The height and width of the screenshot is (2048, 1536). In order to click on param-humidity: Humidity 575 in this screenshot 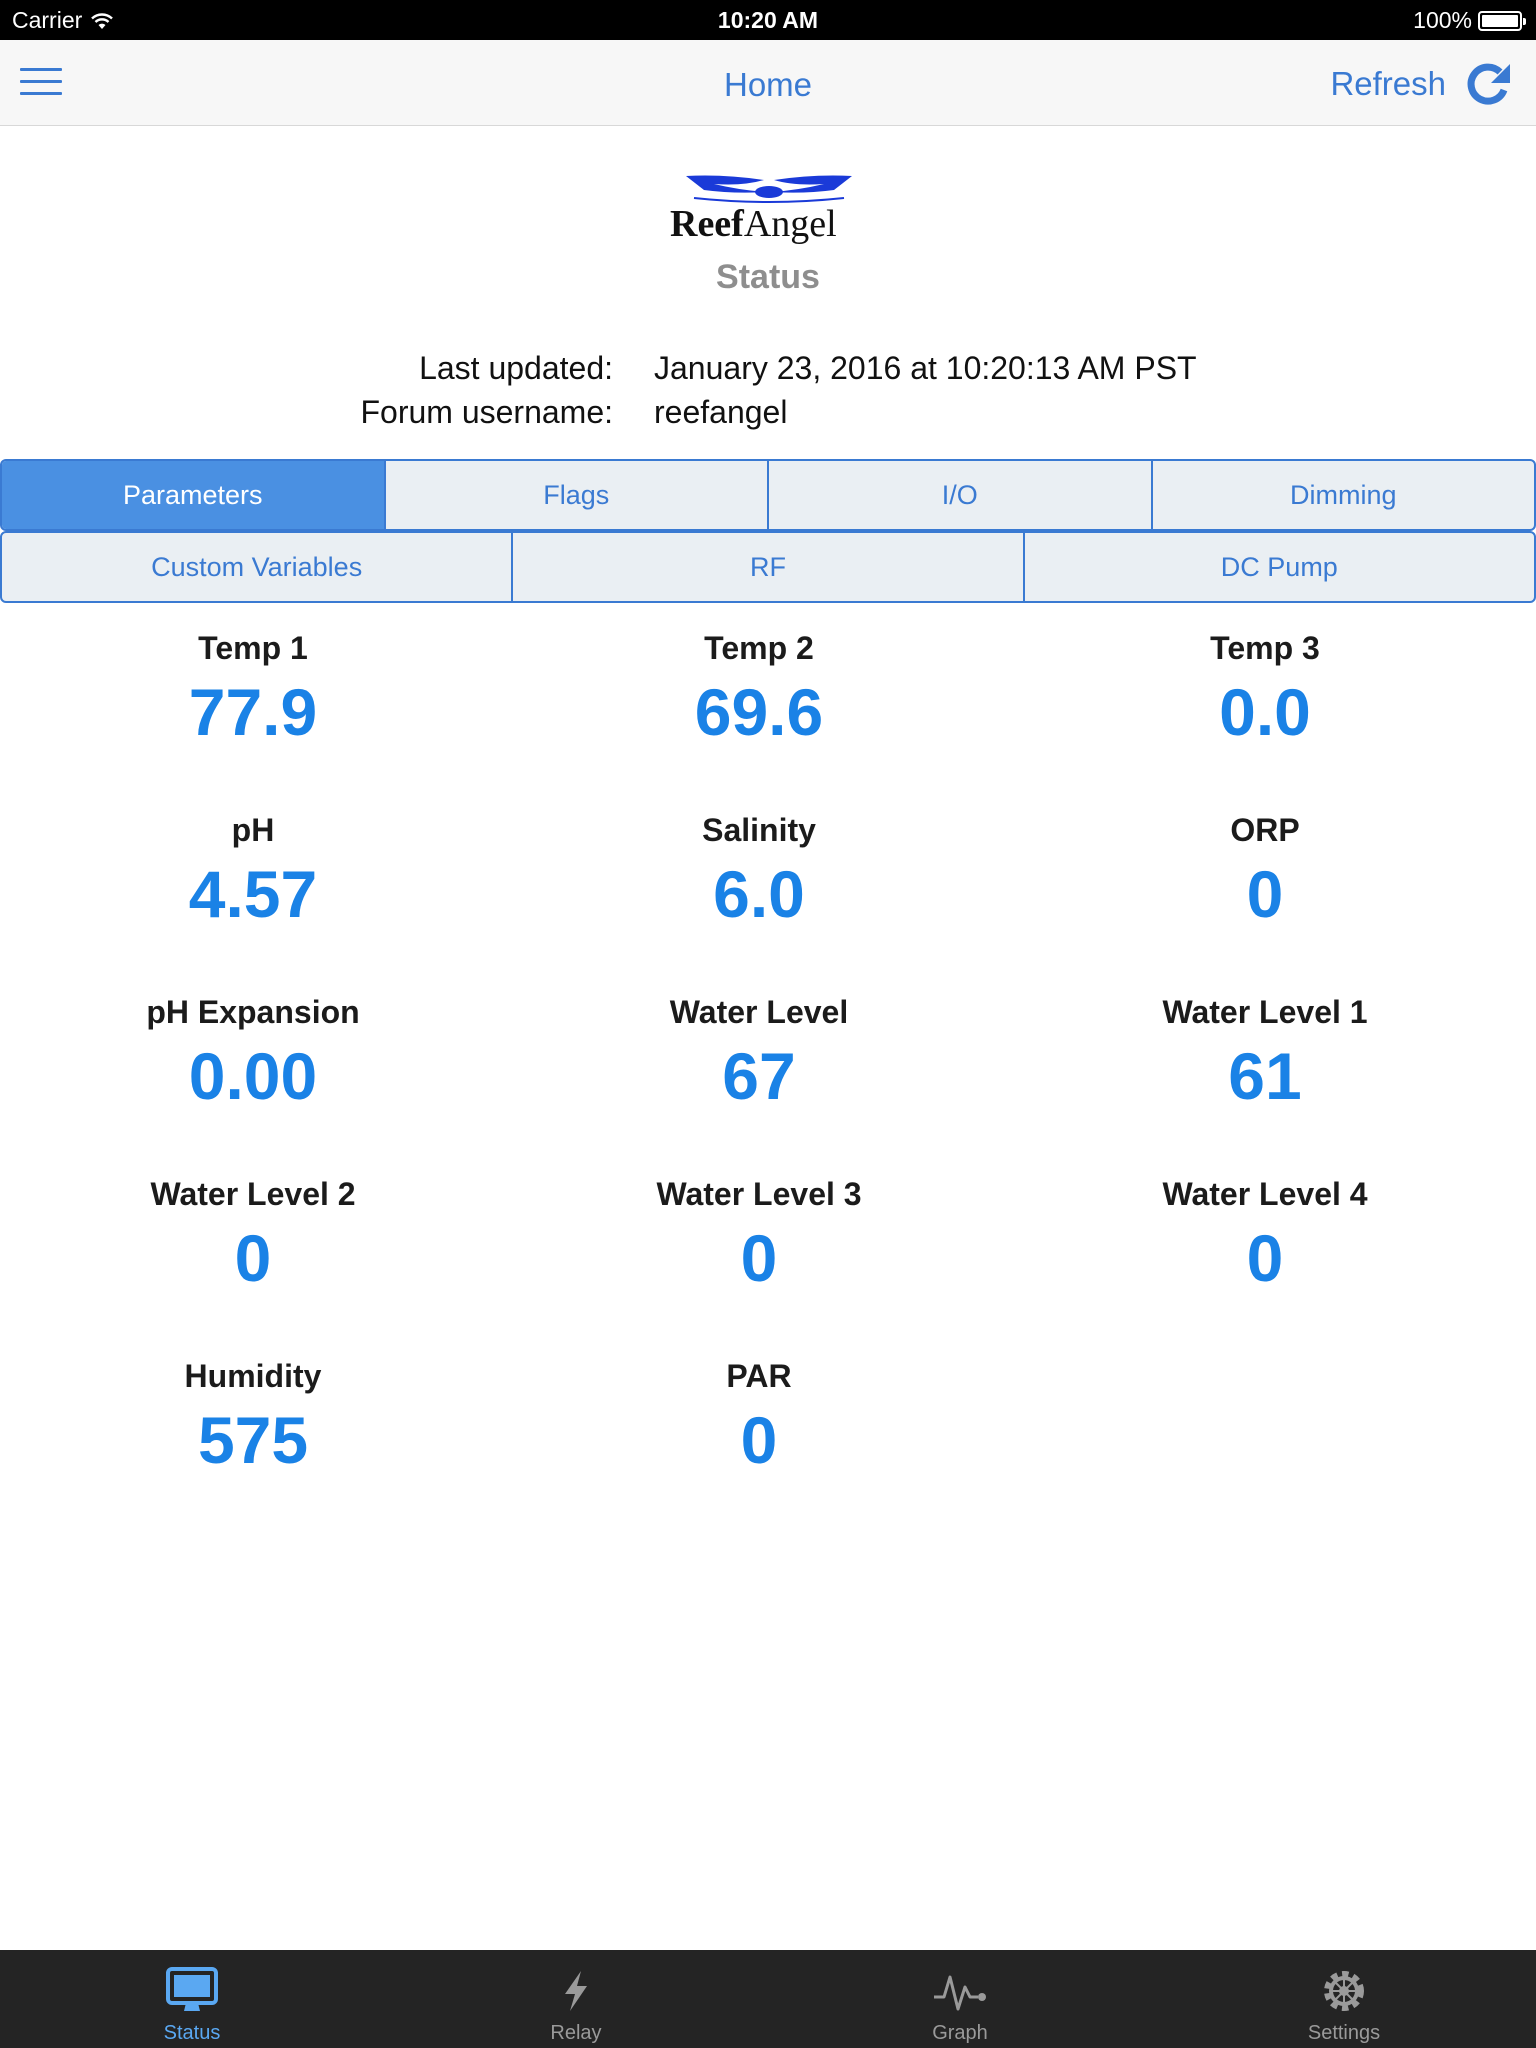, I will do `click(253, 1416)`.